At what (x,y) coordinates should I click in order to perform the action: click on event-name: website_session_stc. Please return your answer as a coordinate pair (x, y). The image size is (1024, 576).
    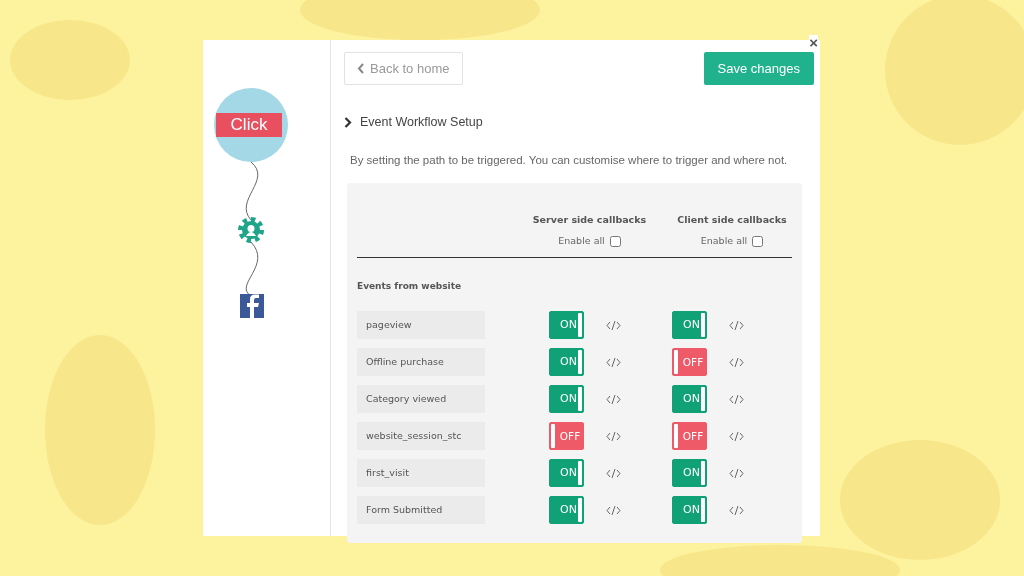
    Looking at the image, I should click on (421, 436).